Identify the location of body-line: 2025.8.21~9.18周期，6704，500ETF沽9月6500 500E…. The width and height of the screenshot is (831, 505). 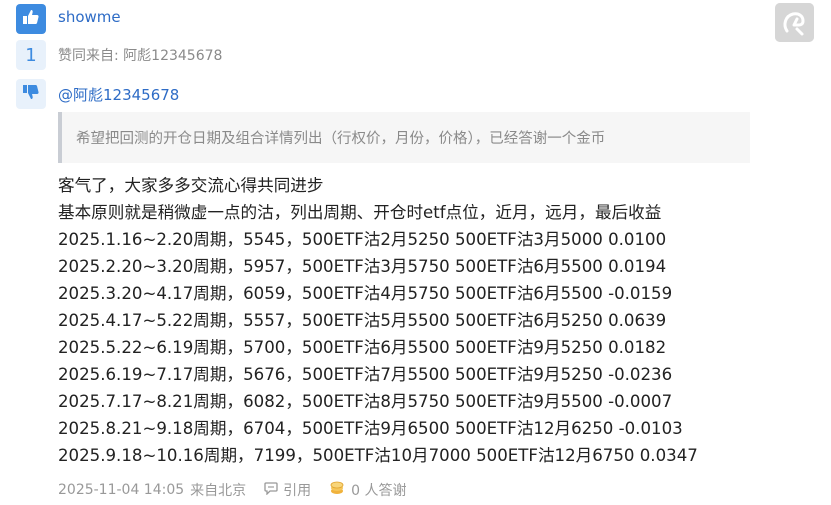
(370, 428).